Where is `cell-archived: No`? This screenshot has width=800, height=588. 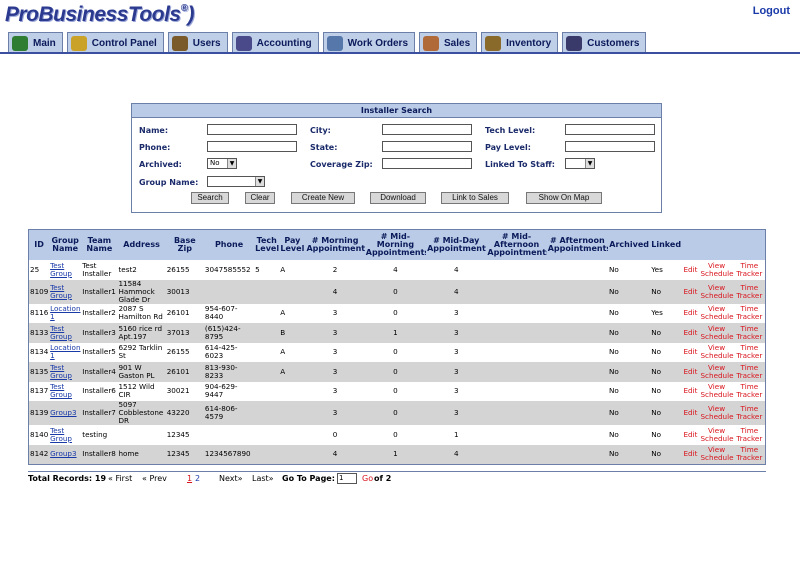 cell-archived: No is located at coordinates (629, 270).